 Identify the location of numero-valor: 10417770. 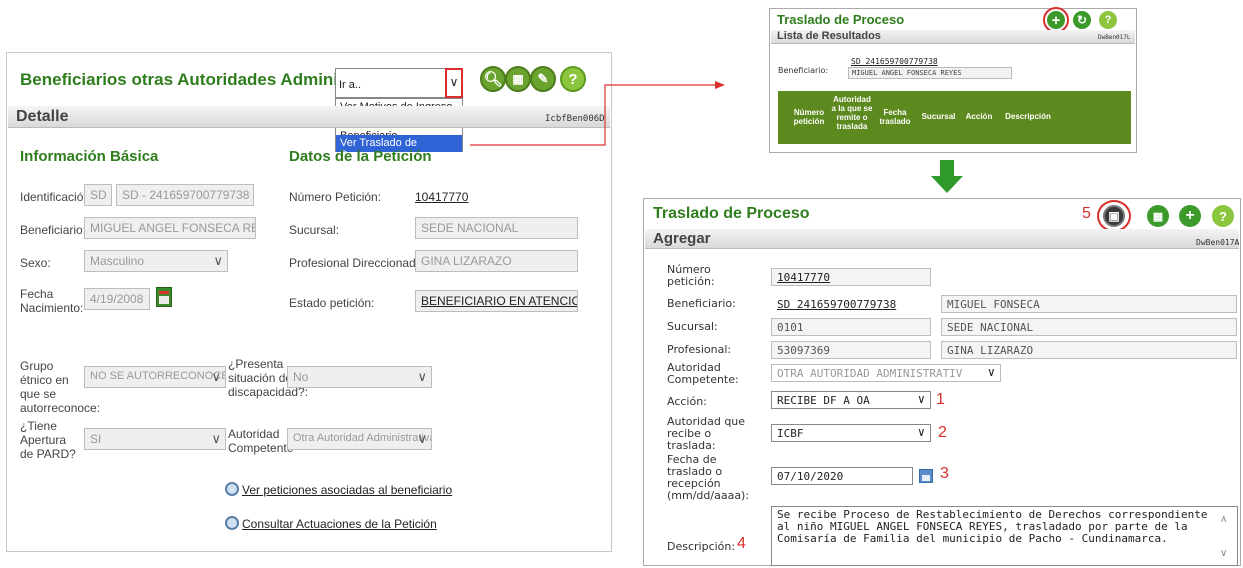
(851, 277).